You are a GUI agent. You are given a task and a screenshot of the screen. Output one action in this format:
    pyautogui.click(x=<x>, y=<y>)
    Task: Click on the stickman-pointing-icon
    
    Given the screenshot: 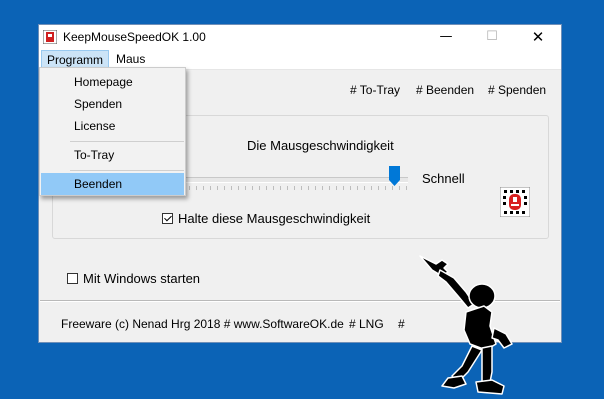 What is the action you would take?
    pyautogui.click(x=466, y=325)
    